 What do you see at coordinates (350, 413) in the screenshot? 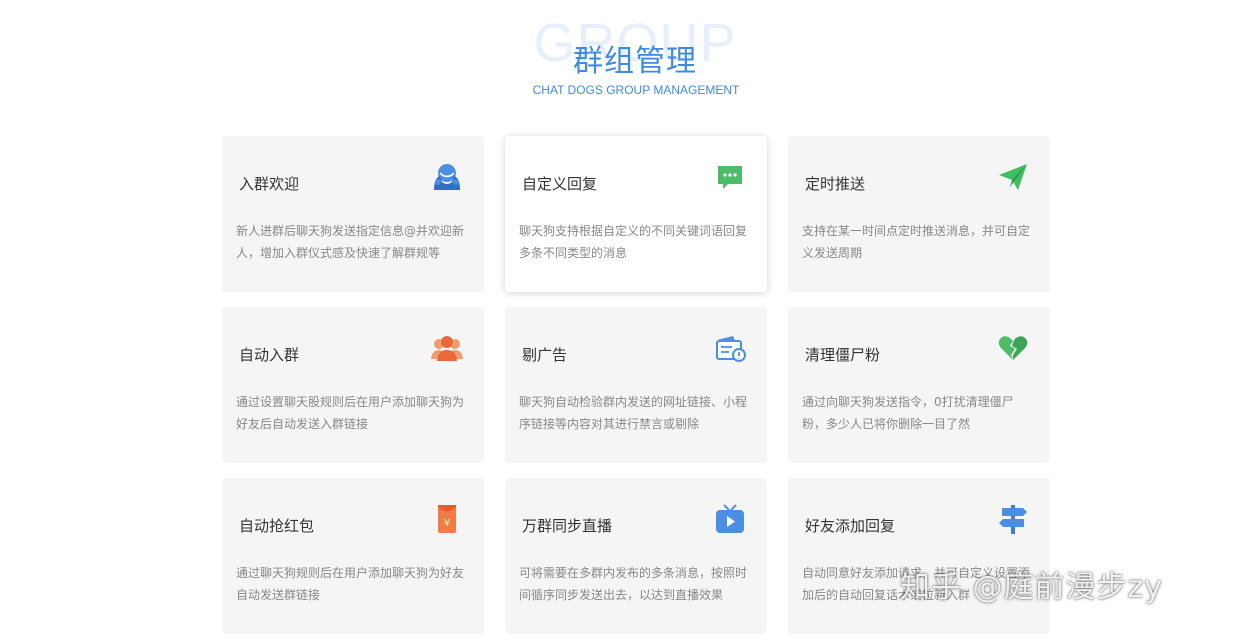
I see `feature-card-description: 通过设置聊天股规则后在用户添加聊天狗为好友后自动发送入群链接` at bounding box center [350, 413].